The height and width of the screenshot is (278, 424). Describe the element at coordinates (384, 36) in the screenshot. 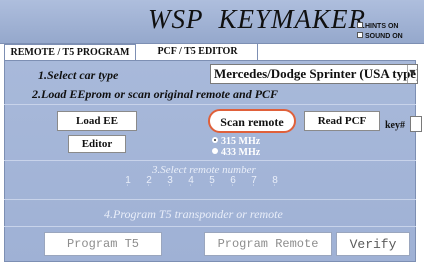

I see `sound-on-label: SOUND ON` at that location.